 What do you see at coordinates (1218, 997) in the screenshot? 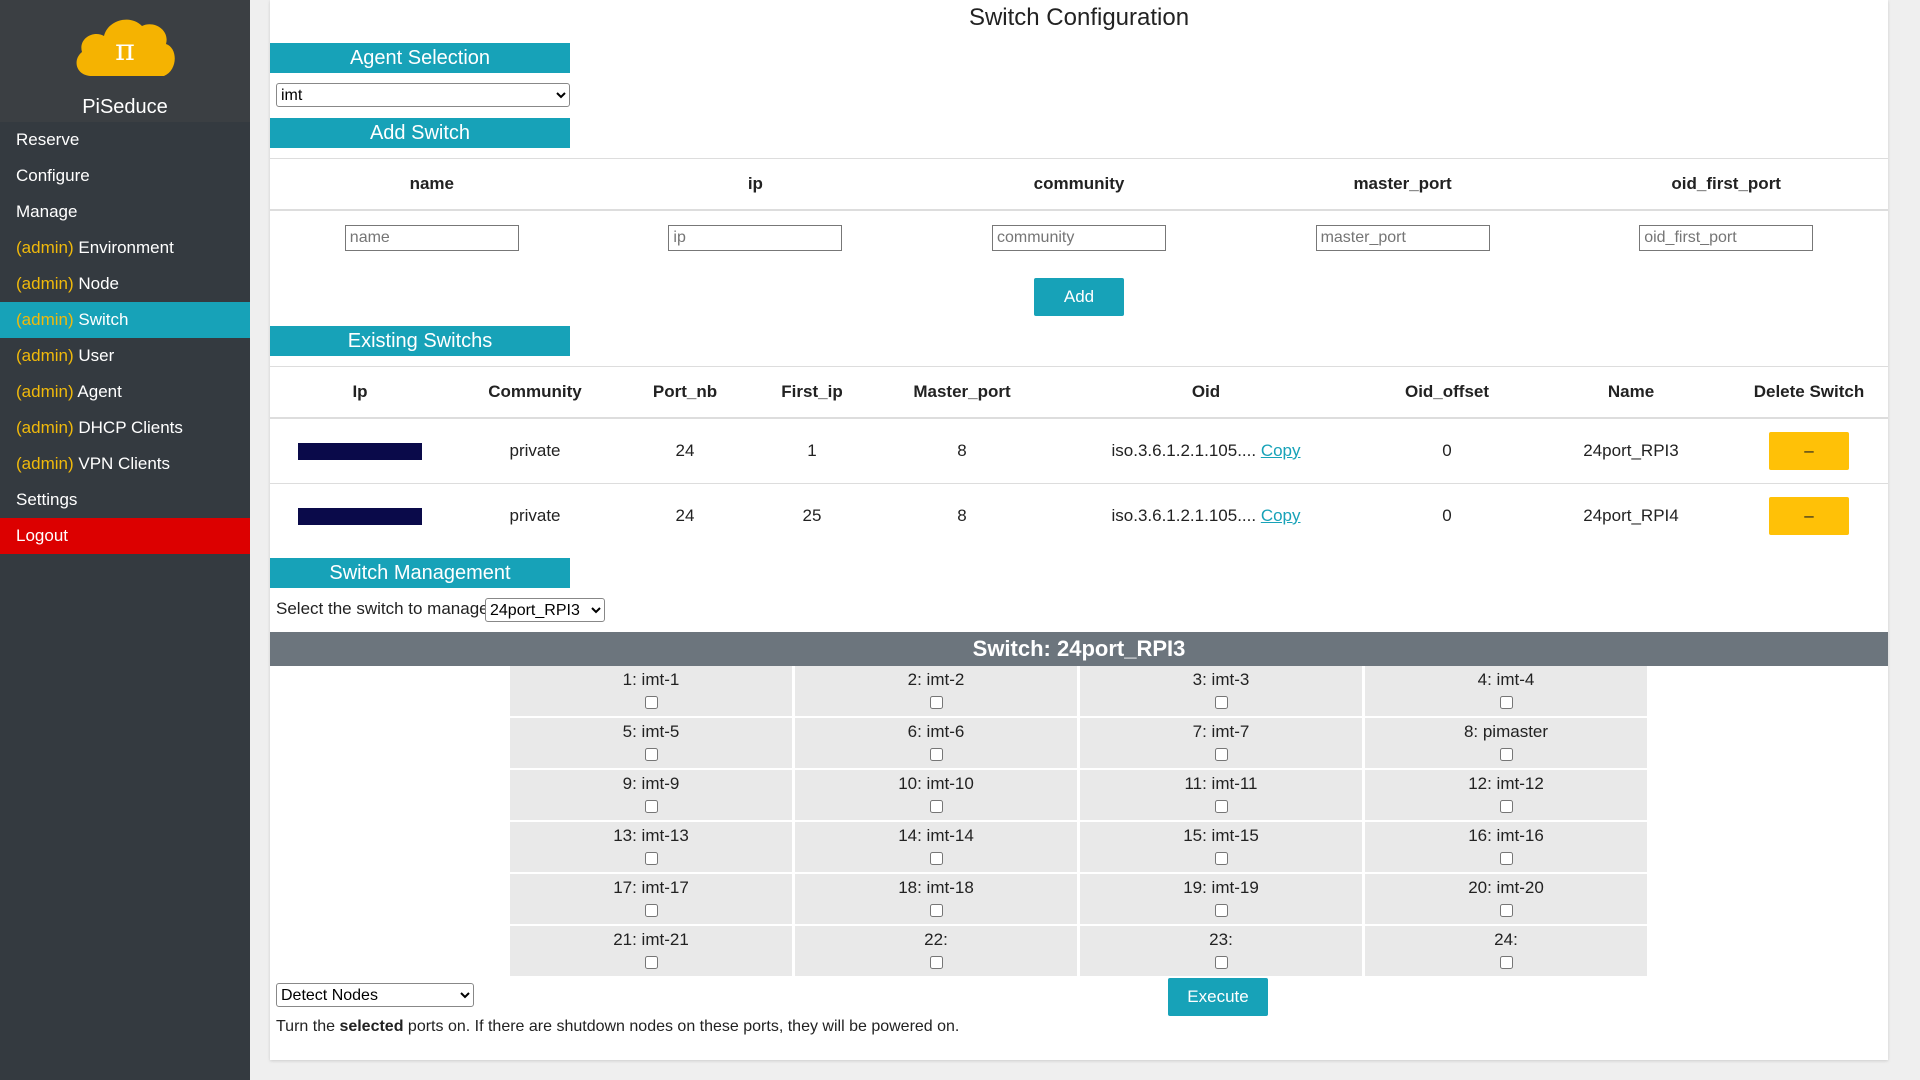
I see `execute-button: Execute` at bounding box center [1218, 997].